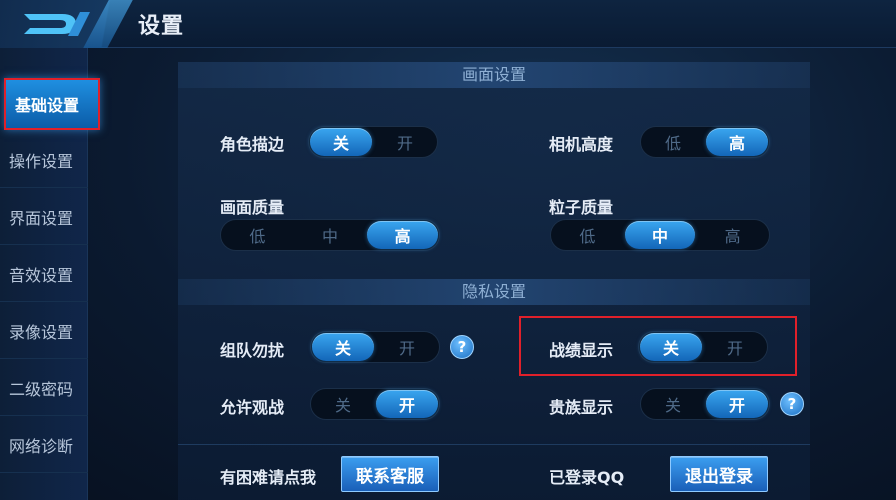 The image size is (896, 500). Describe the element at coordinates (252, 407) in the screenshot. I see `allow-spectate-label: 允许观战` at that location.